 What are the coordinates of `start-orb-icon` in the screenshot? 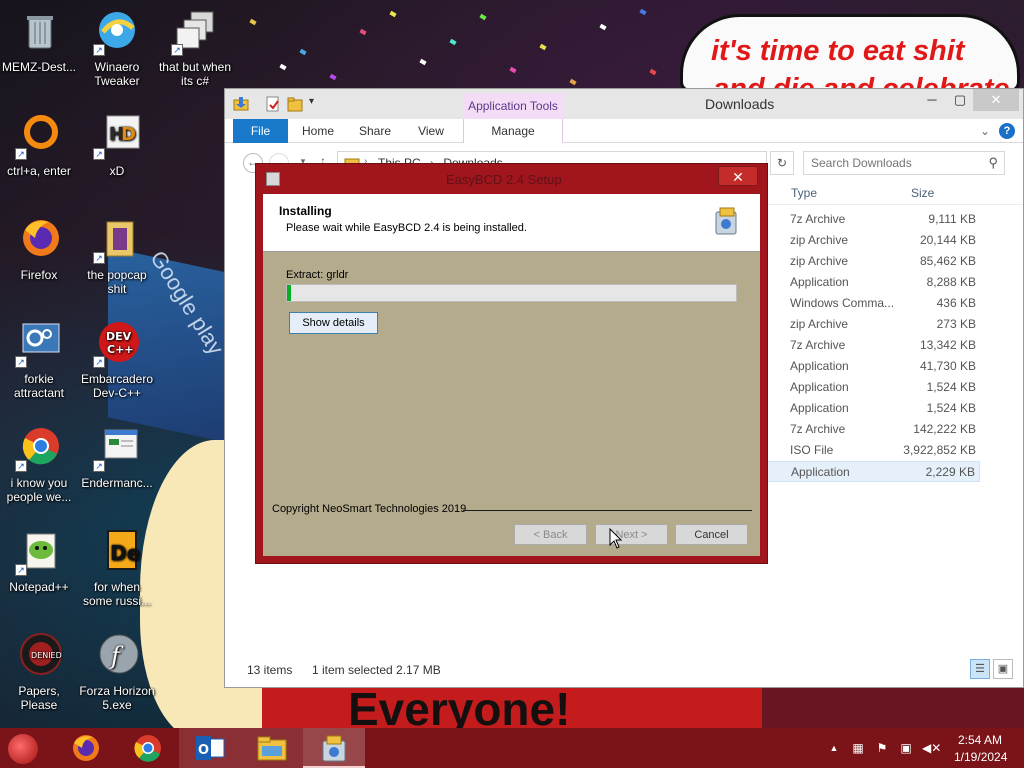 It's located at (23, 749).